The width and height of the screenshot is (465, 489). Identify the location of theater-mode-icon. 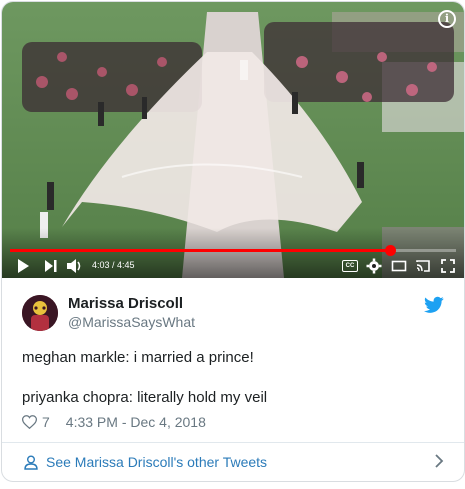
(399, 266).